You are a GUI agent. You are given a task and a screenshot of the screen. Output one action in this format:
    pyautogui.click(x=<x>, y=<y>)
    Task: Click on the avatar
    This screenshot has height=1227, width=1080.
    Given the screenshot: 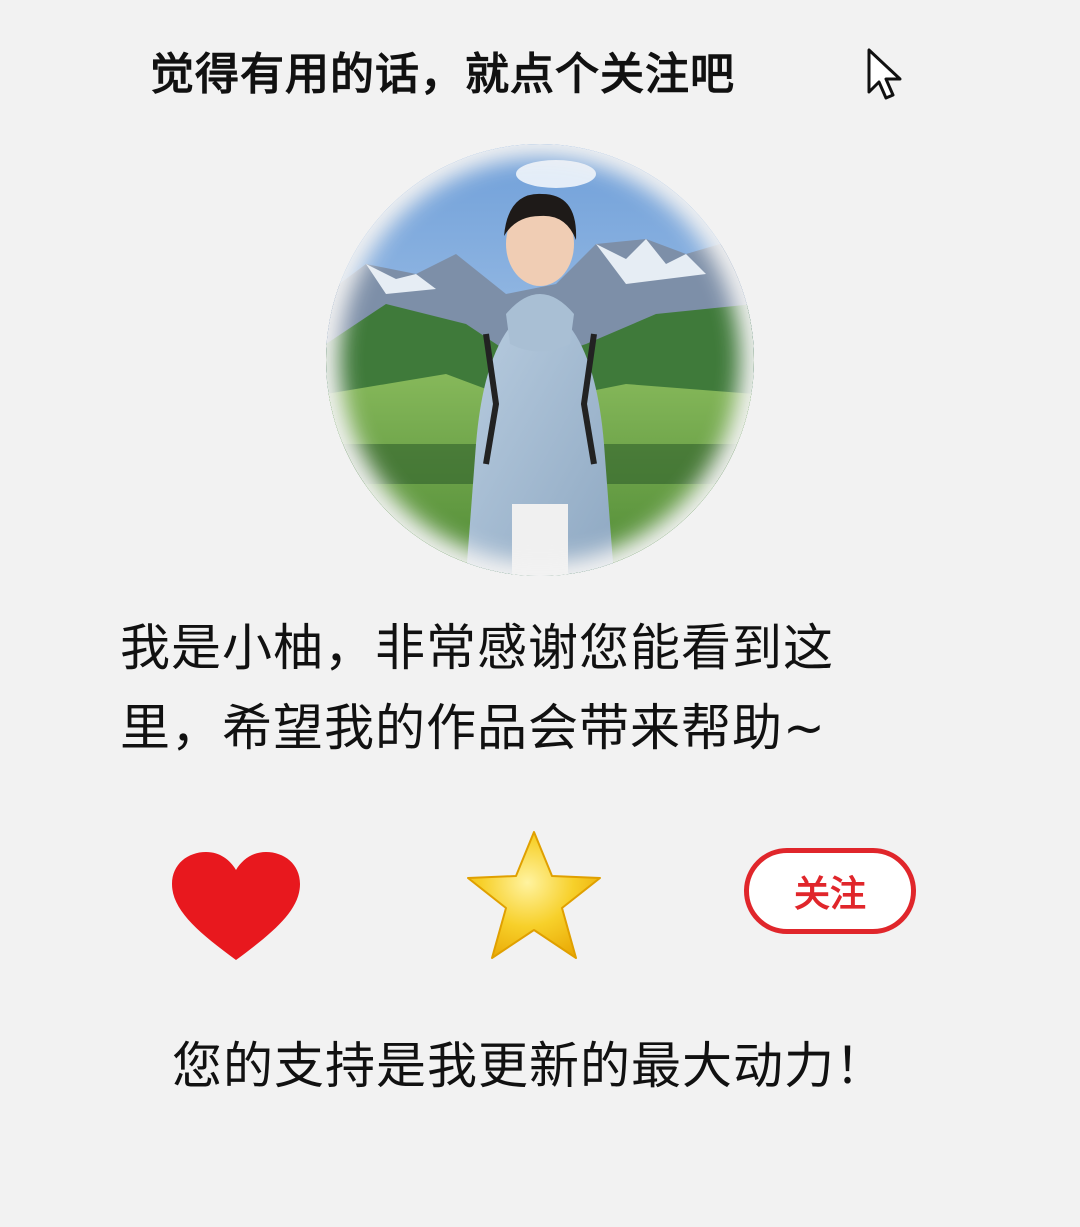 What is the action you would take?
    pyautogui.click(x=540, y=360)
    